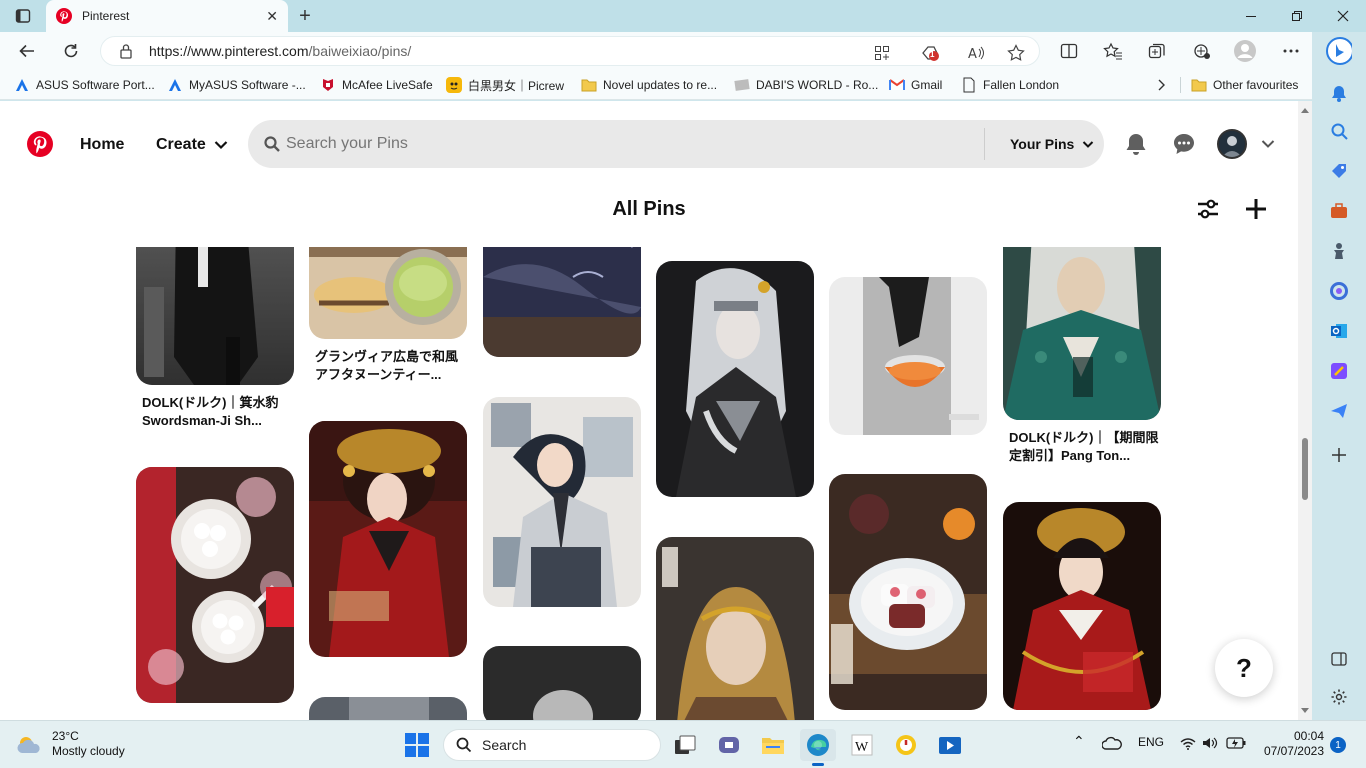  Describe the element at coordinates (1236, 743) in the screenshot. I see `battery-icon` at that location.